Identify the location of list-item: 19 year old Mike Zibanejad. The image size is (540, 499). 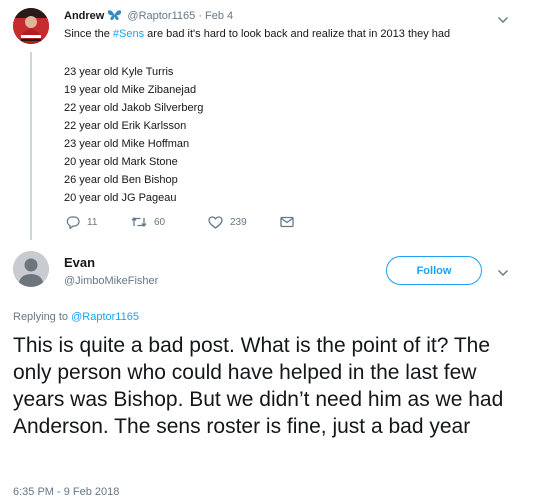
(130, 90).